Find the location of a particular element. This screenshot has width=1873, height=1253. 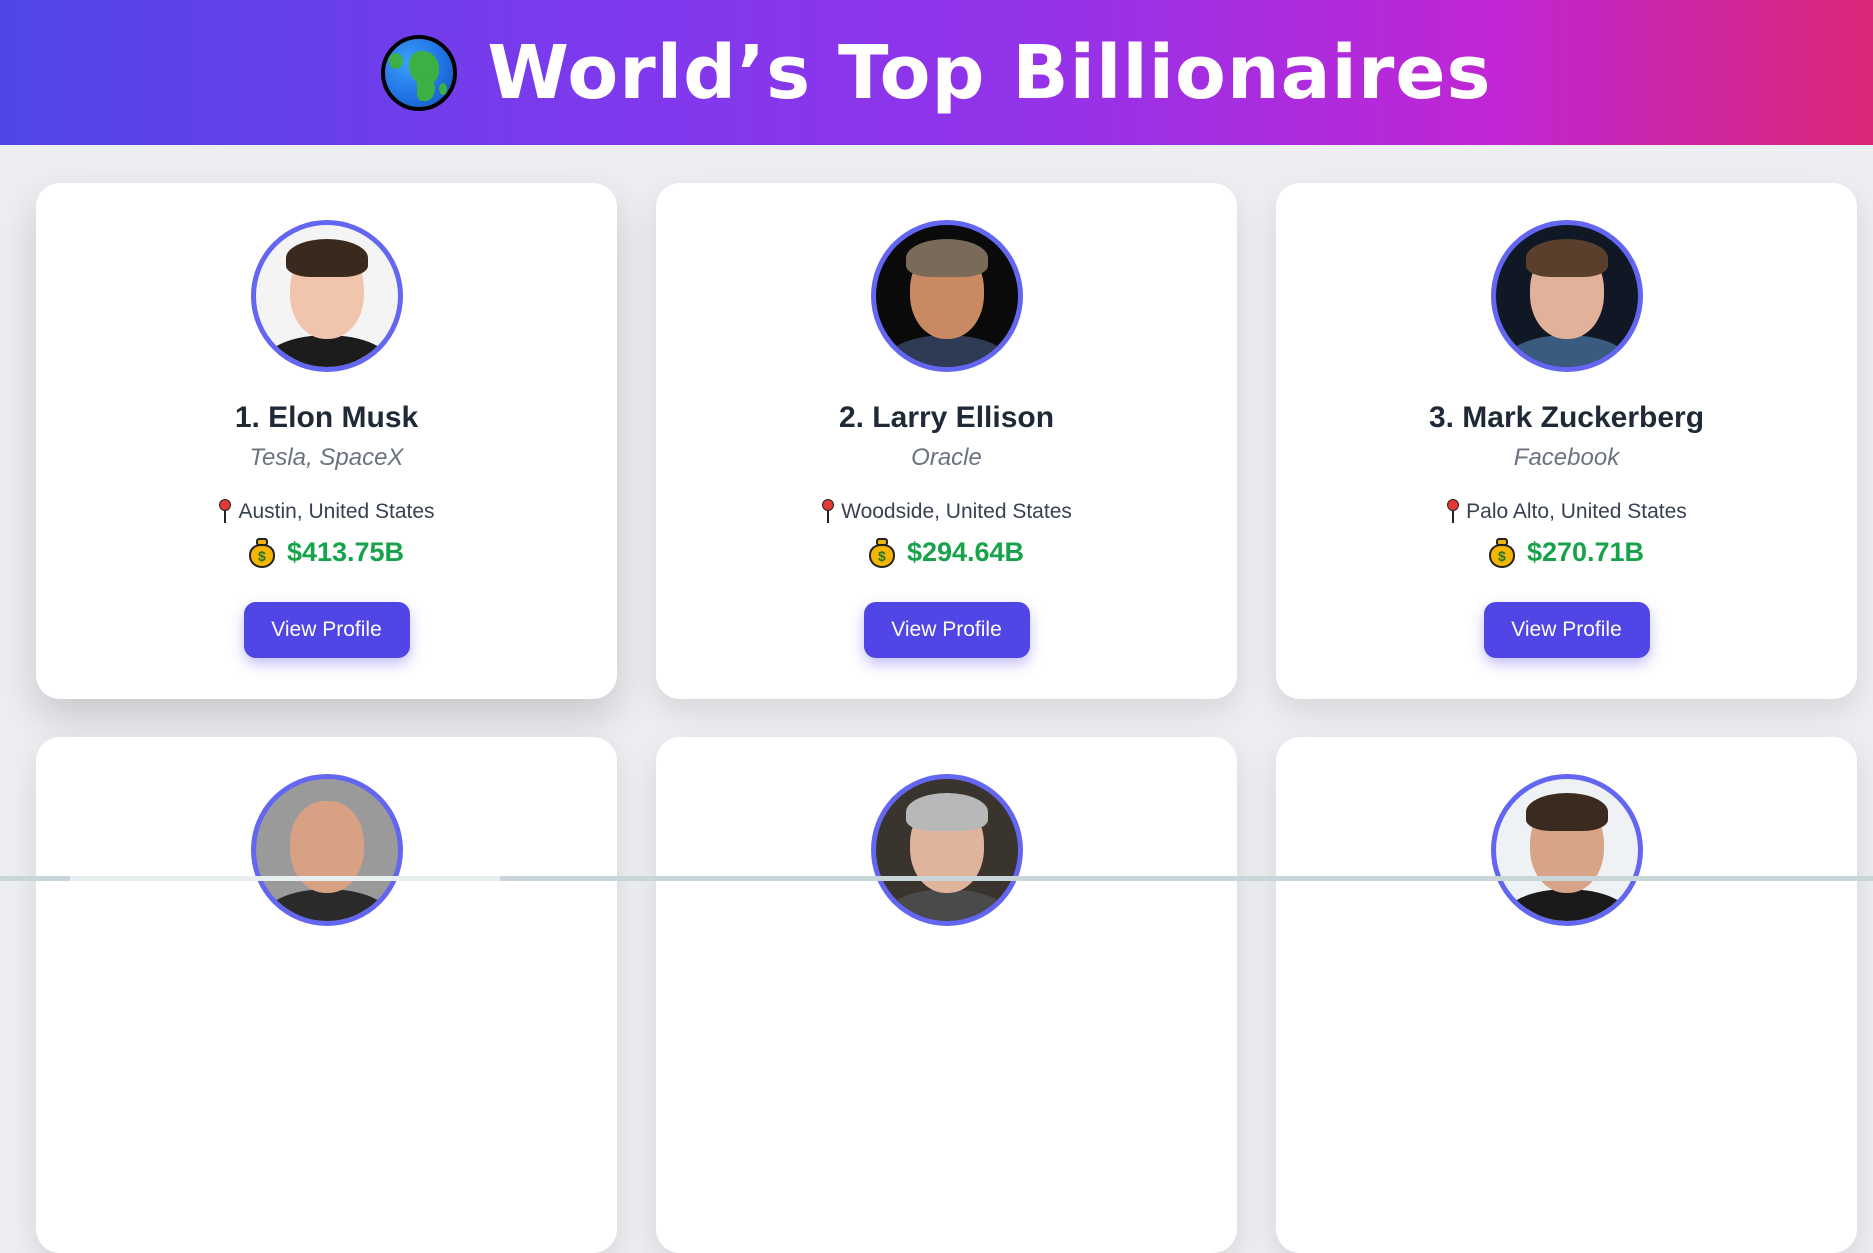

page-header: World’s Top Billionaires is located at coordinates (936, 72).